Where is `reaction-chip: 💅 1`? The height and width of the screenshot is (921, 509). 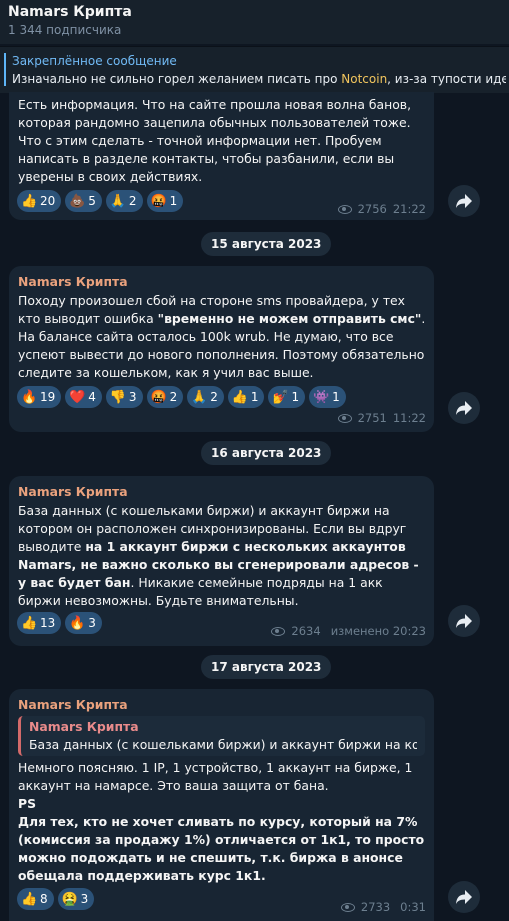 reaction-chip: 💅 1 is located at coordinates (287, 397).